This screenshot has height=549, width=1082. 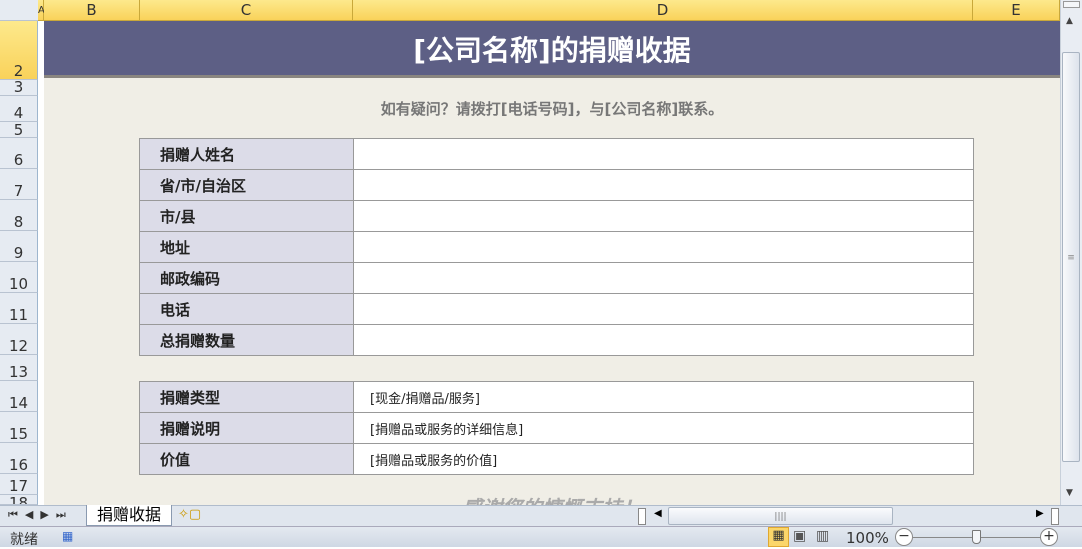 I want to click on row-header: 14, so click(x=19, y=396).